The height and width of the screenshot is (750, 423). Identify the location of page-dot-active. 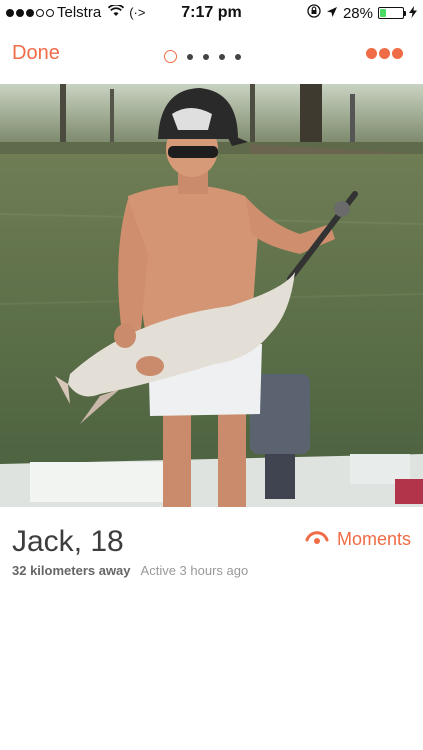
(170, 56).